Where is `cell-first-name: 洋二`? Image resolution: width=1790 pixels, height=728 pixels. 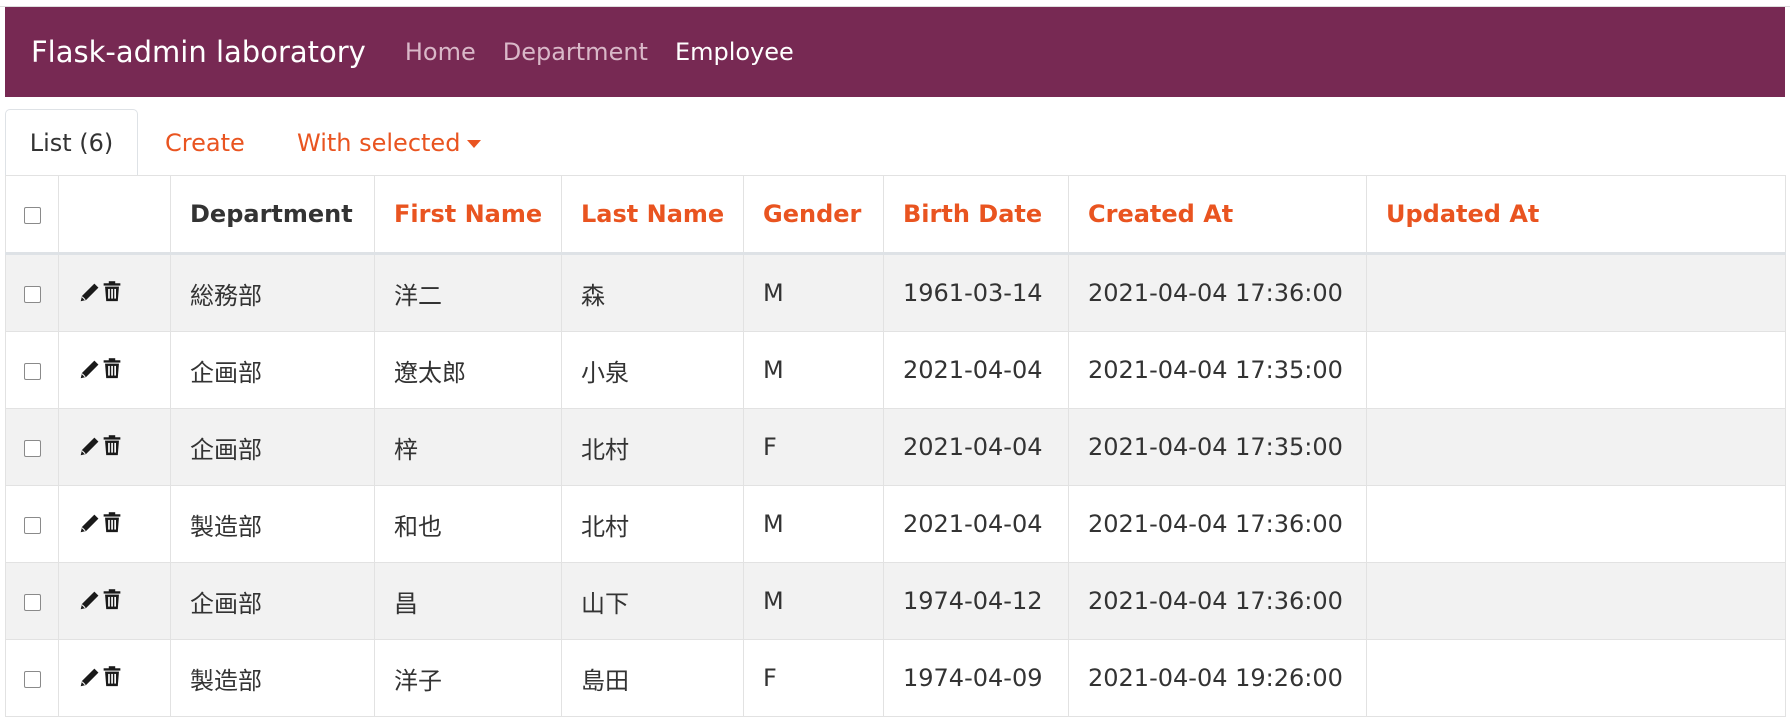
cell-first-name: 洋二 is located at coordinates (468, 292).